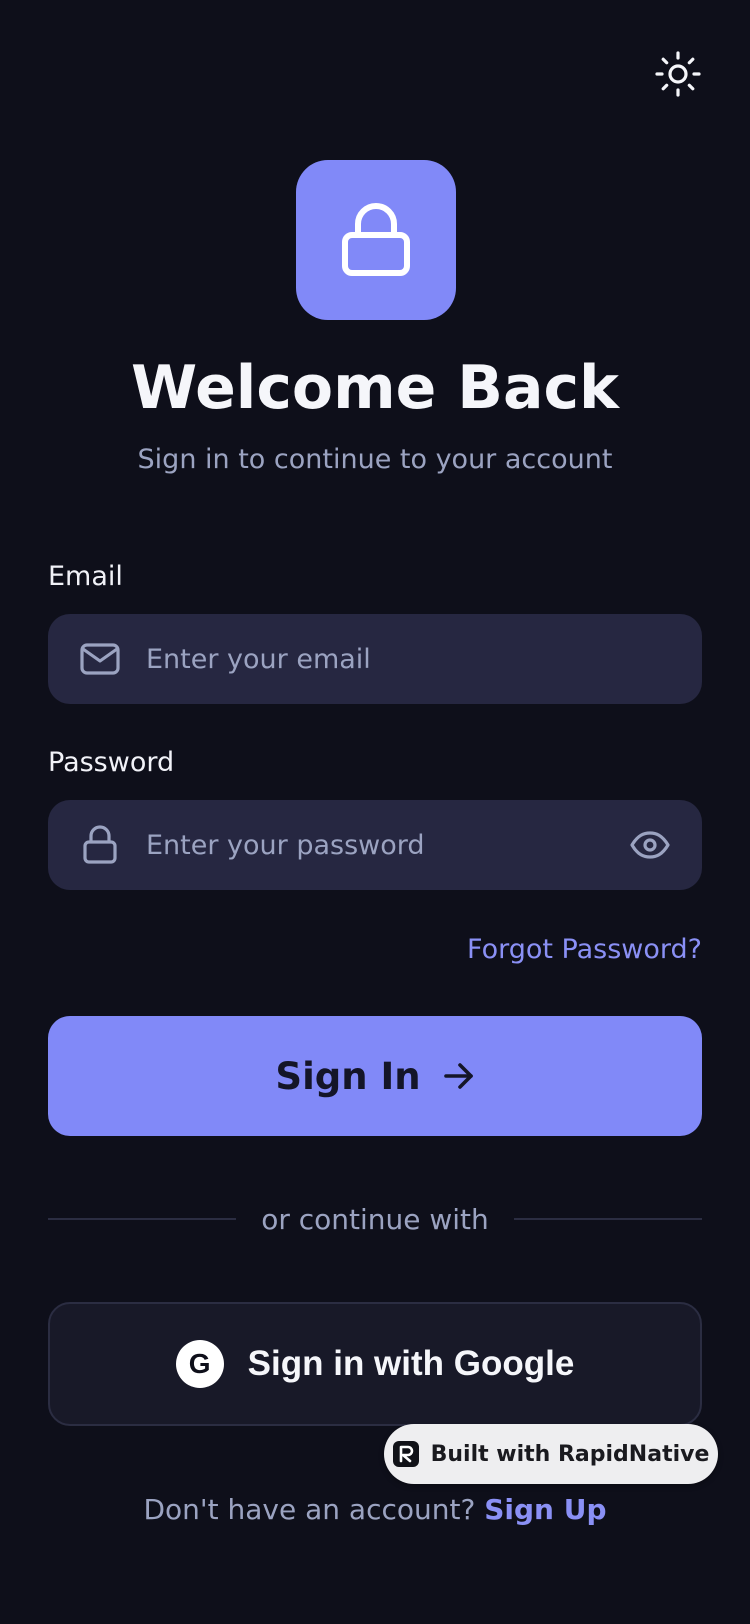 The width and height of the screenshot is (750, 1624). Describe the element at coordinates (608, 1219) in the screenshot. I see `divider-line-right` at that location.